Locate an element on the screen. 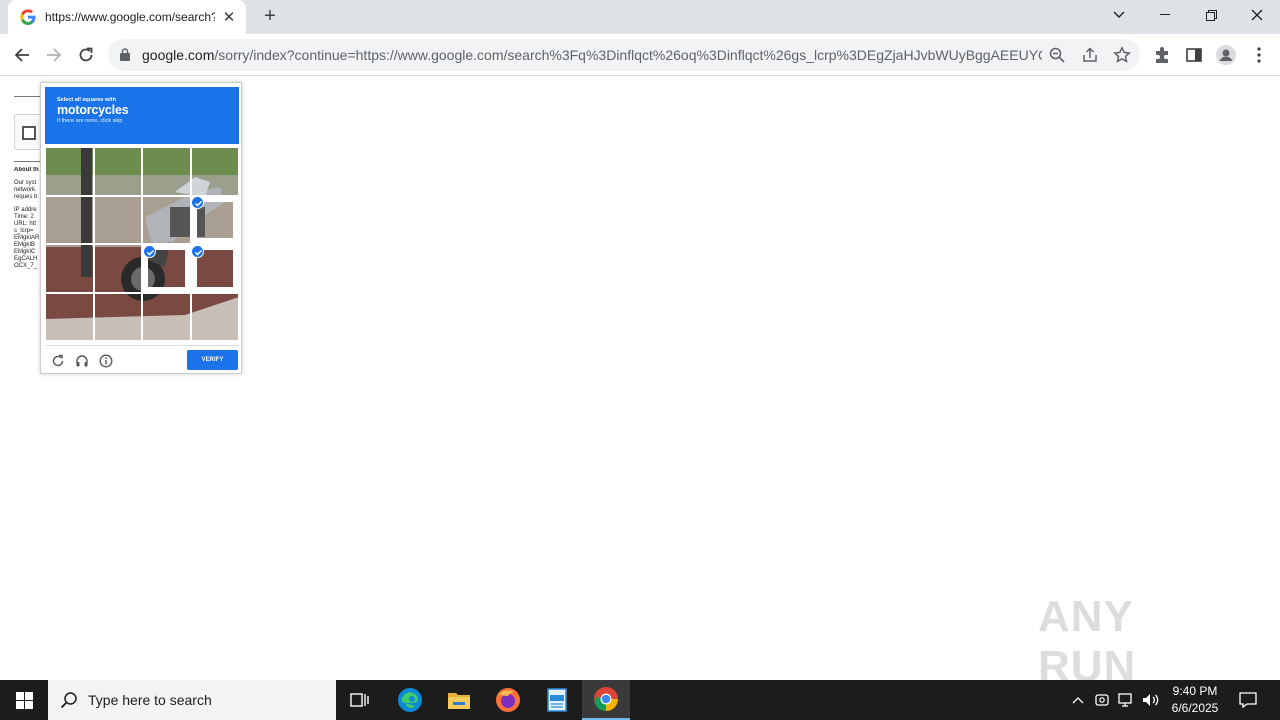 The width and height of the screenshot is (1280, 720). new-tab-button: + is located at coordinates (270, 17).